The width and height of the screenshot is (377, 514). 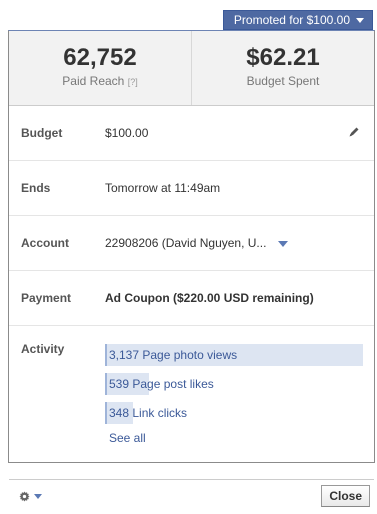 What do you see at coordinates (24, 496) in the screenshot?
I see `gear-icon` at bounding box center [24, 496].